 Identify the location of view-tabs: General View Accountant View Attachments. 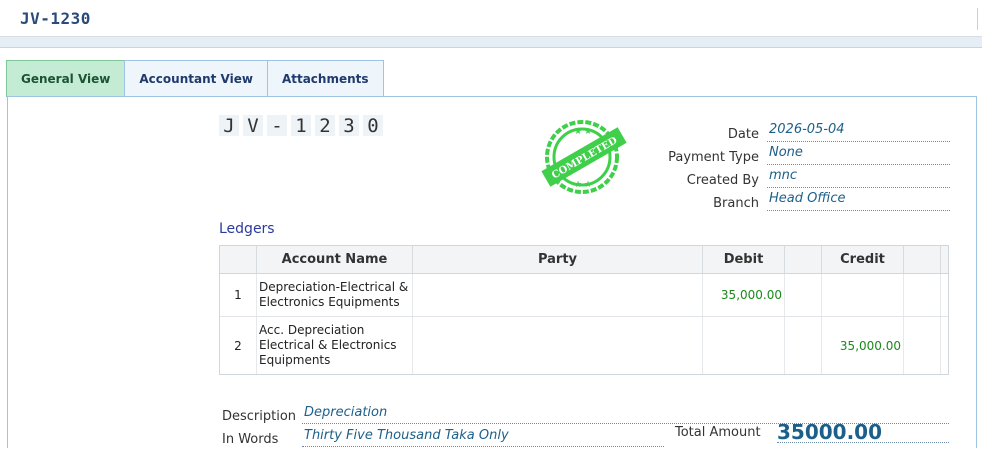
(195, 78).